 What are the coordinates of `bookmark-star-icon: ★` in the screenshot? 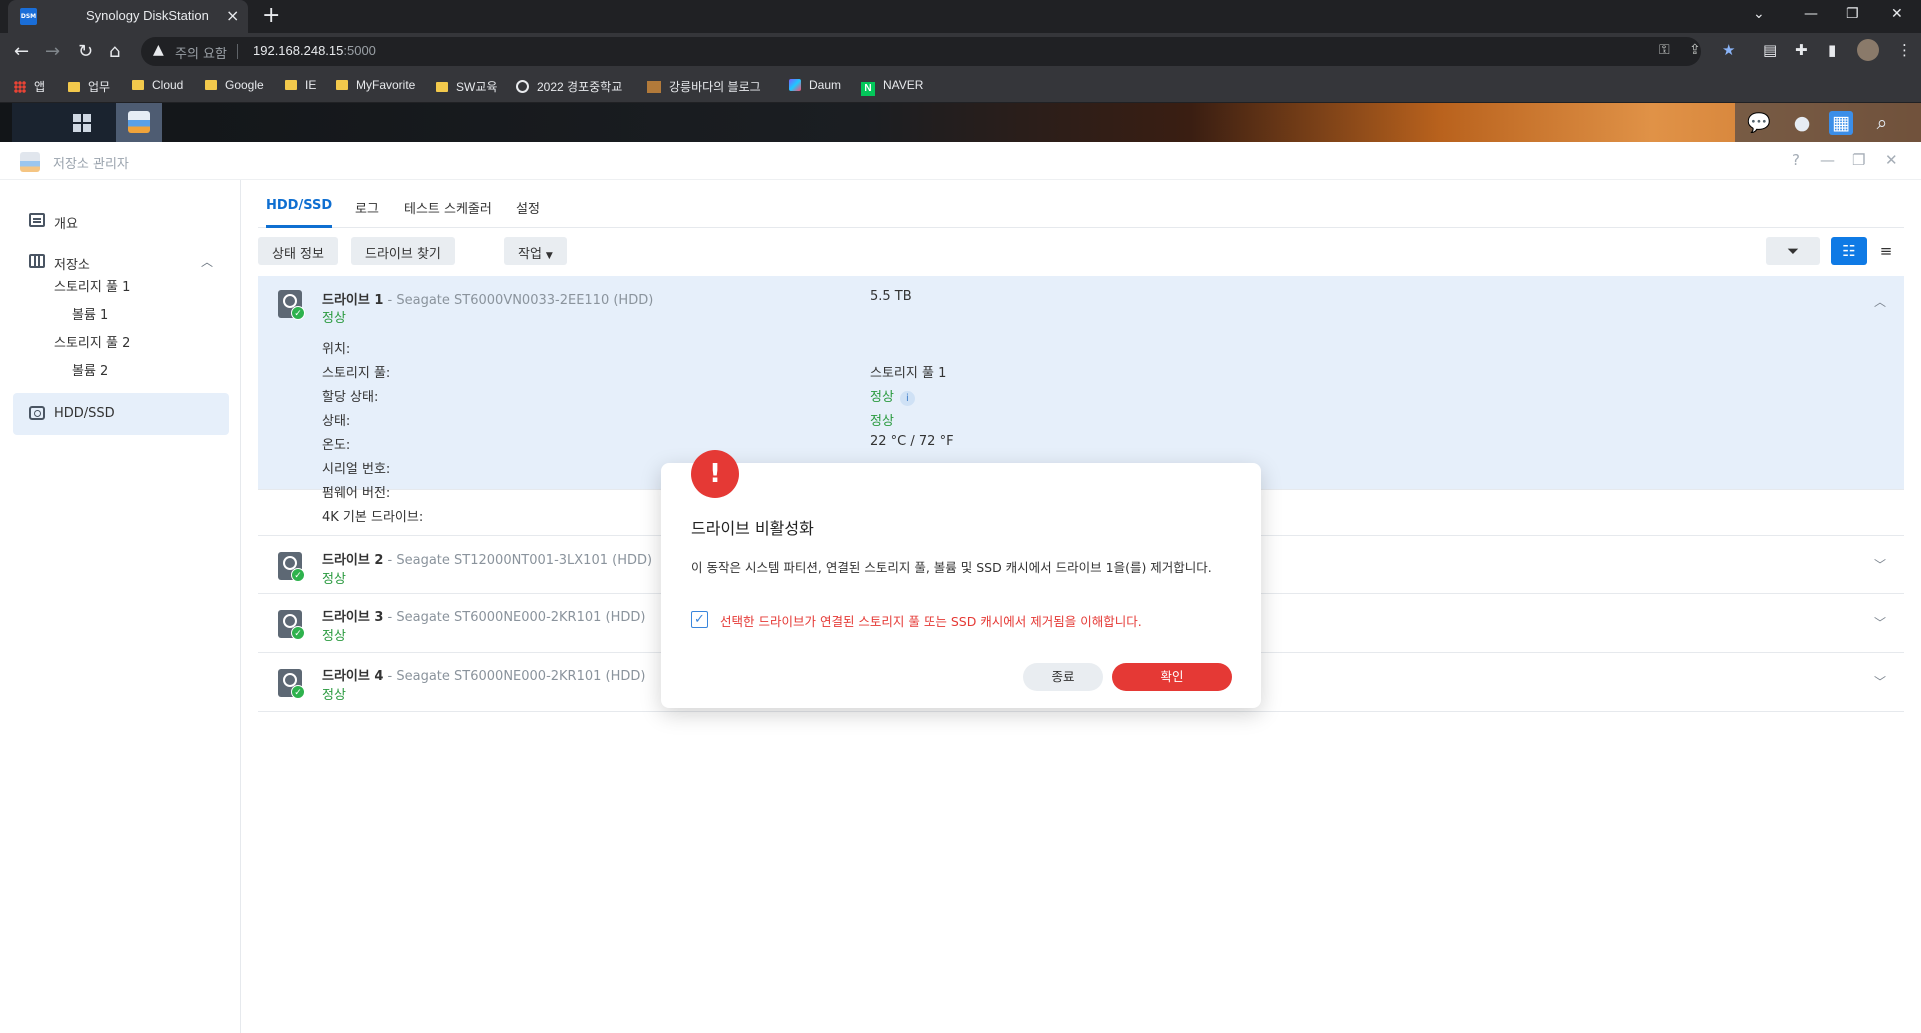 It's located at (1728, 50).